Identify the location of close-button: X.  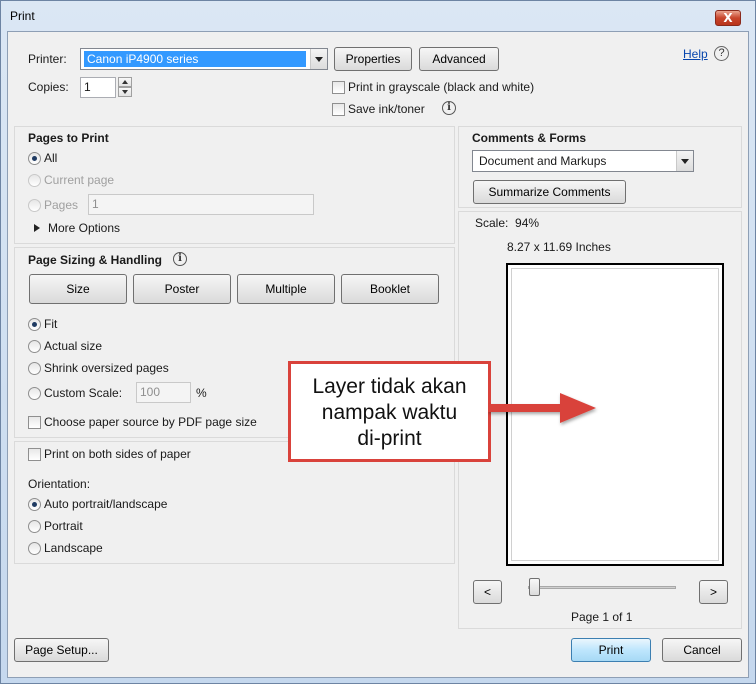
(728, 18).